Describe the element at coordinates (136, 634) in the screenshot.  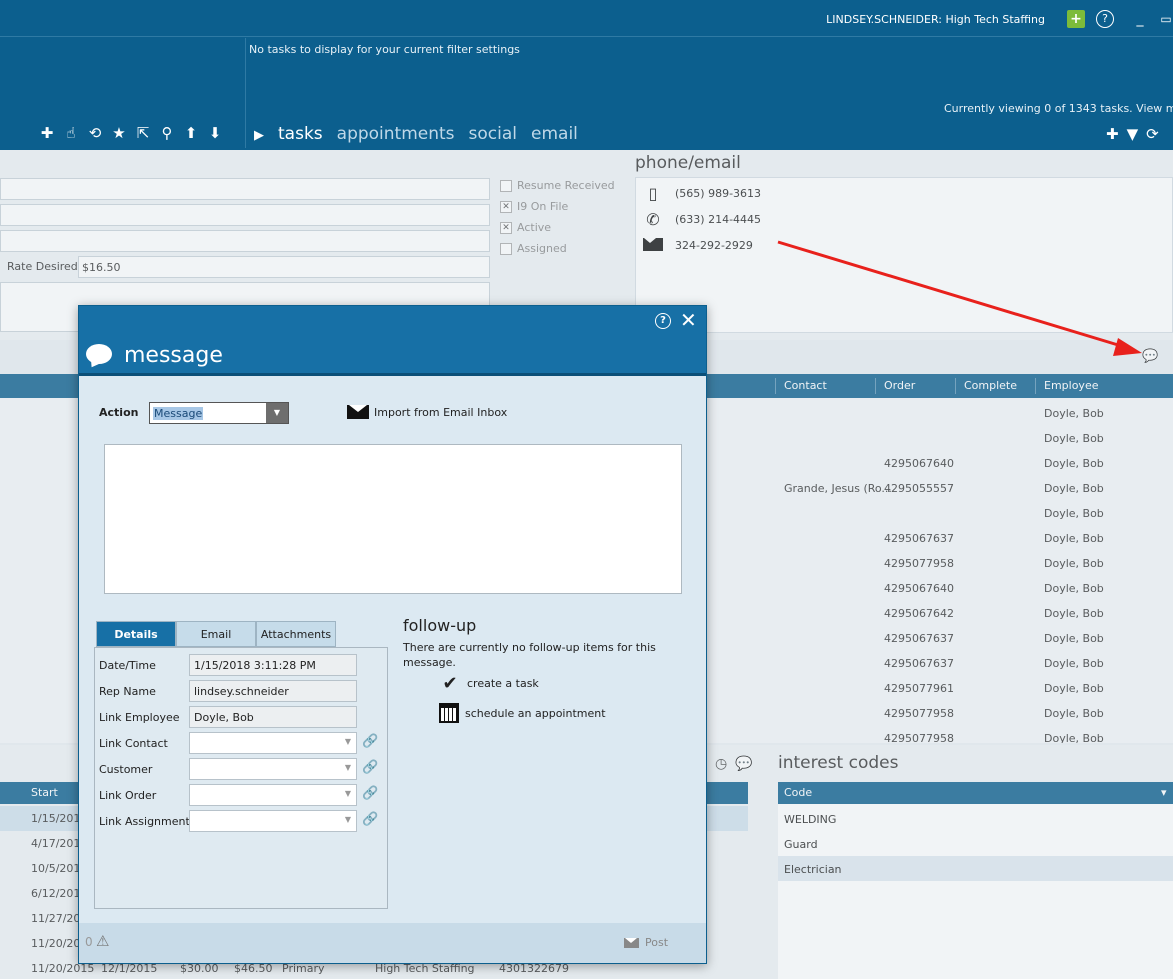
I see `tab-details: Details` at that location.